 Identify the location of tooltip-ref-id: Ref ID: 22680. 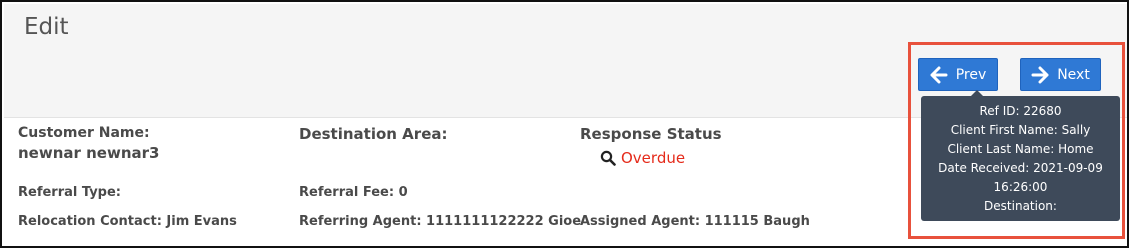
(1020, 111).